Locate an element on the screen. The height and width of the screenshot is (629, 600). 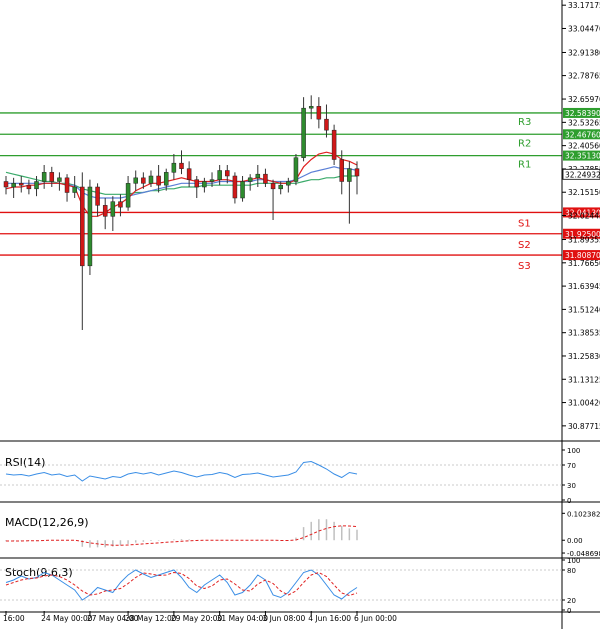
price-tick-label: 33.17175 is located at coordinates (584, 5).